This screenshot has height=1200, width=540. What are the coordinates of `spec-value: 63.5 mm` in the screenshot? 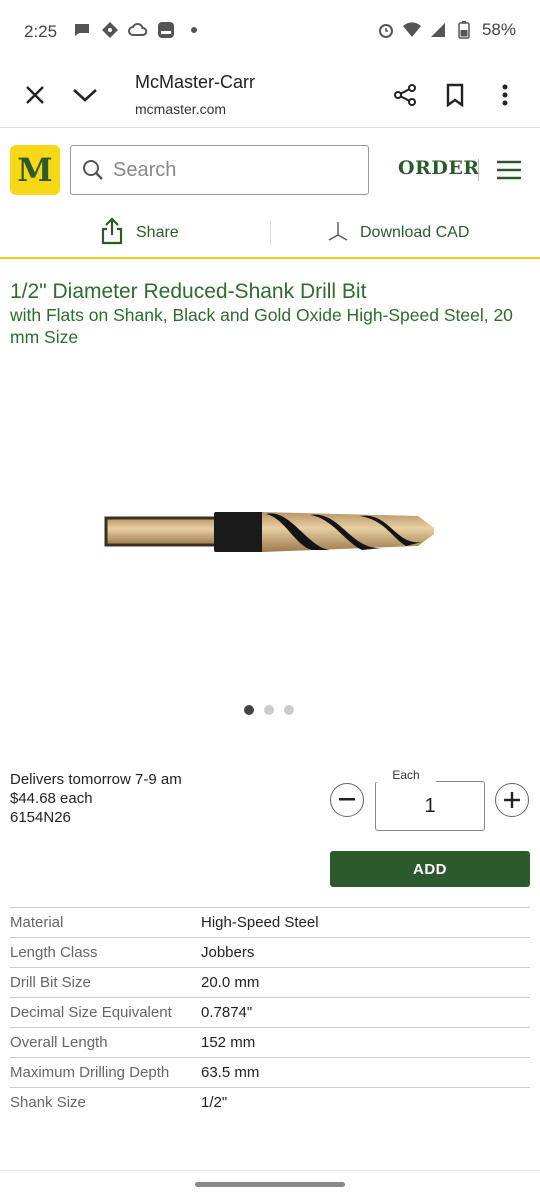 It's located at (230, 1072).